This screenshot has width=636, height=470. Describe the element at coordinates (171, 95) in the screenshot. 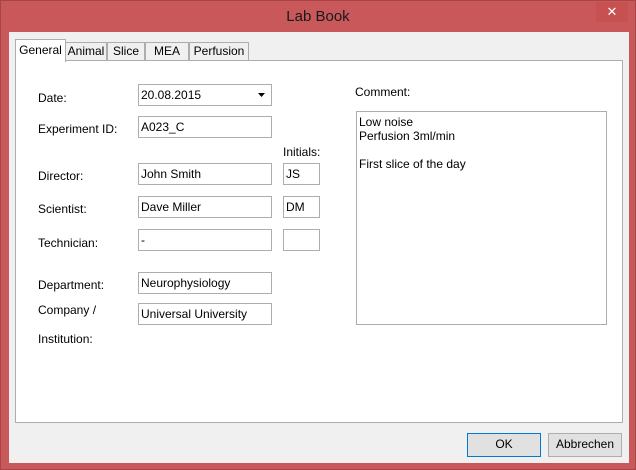

I see `date-value: 20.08.2015` at that location.